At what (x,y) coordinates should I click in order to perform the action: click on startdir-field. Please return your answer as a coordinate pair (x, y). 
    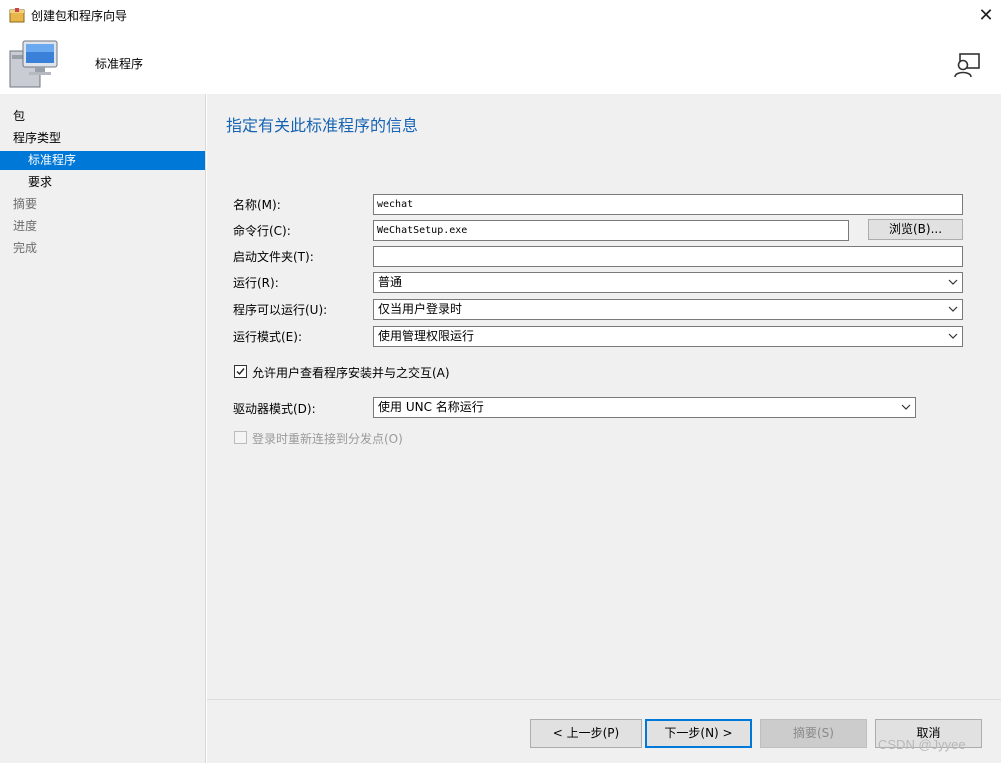
    Looking at the image, I should click on (668, 256).